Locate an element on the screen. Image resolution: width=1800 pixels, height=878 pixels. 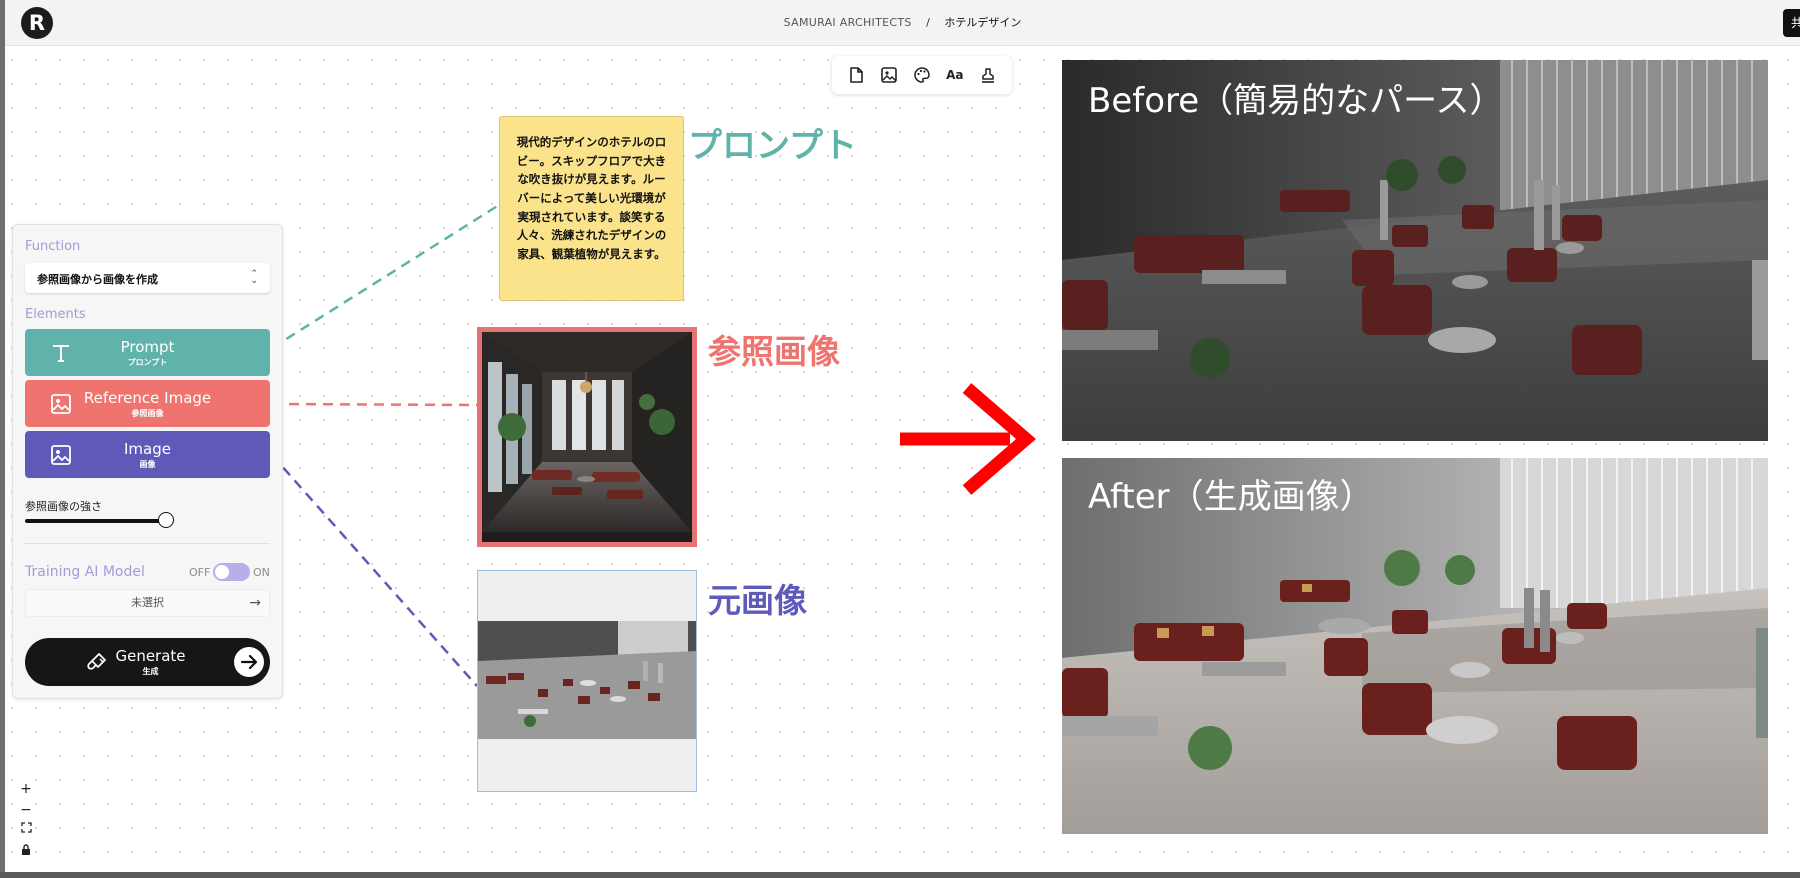
arrow-right-icon: → is located at coordinates (255, 603).